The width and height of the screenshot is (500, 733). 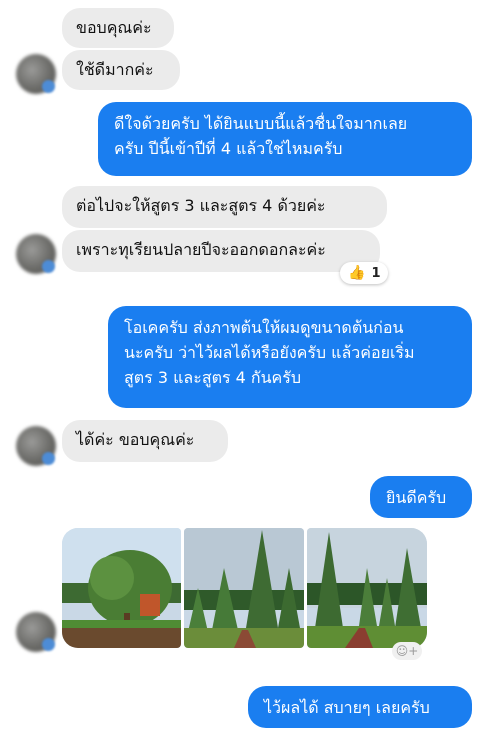 What do you see at coordinates (407, 651) in the screenshot?
I see `add-reaction-icon: ☺+` at bounding box center [407, 651].